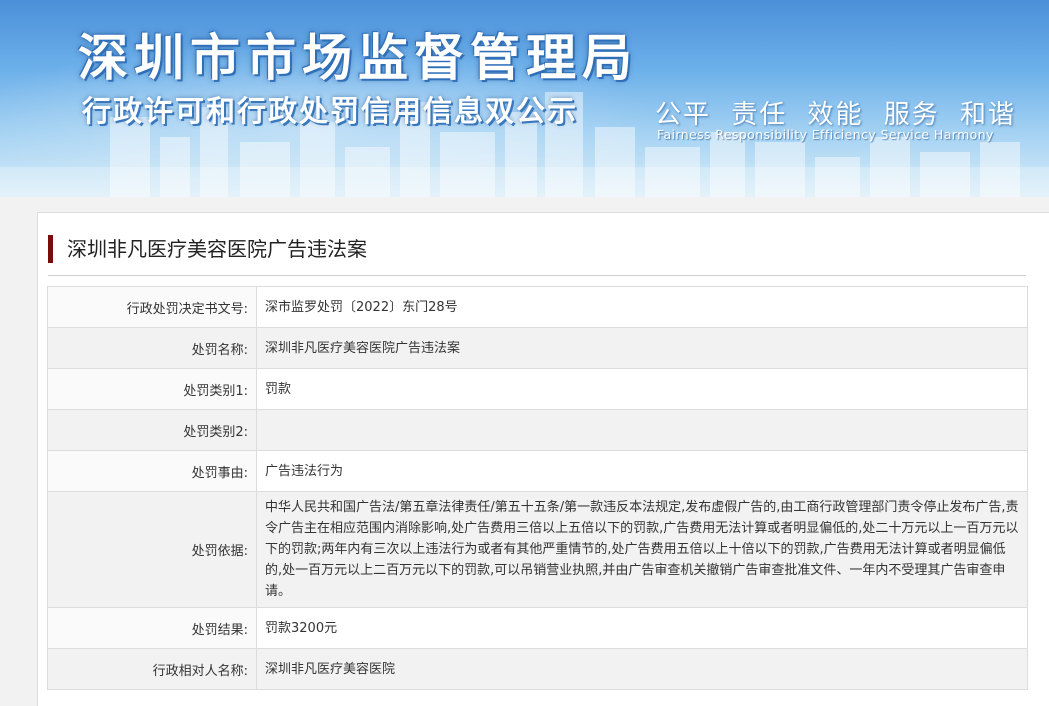  Describe the element at coordinates (358, 58) in the screenshot. I see `site-title: 深圳市市场监督管理局` at that location.